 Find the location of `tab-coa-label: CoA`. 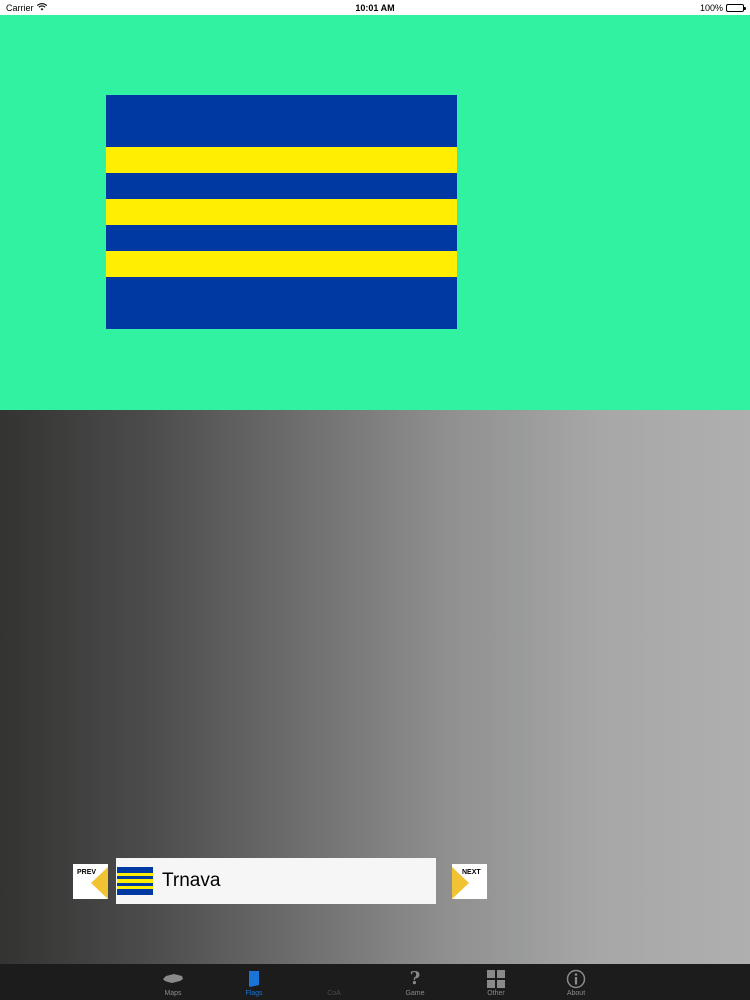

tab-coa-label: CoA is located at coordinates (334, 993).